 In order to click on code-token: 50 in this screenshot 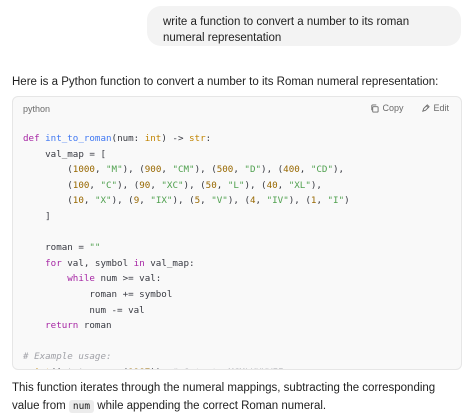, I will do `click(211, 185)`.